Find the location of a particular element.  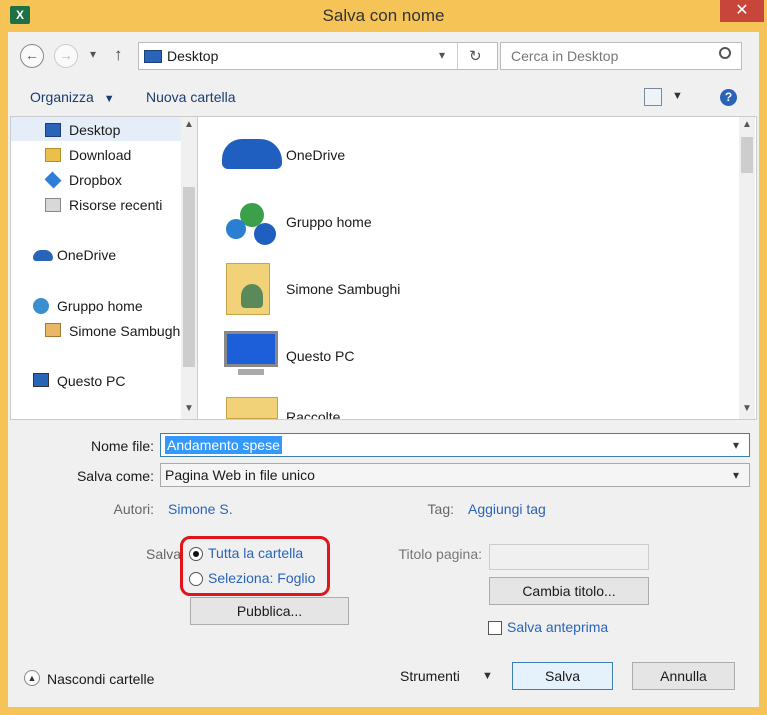

address-divider is located at coordinates (457, 56).